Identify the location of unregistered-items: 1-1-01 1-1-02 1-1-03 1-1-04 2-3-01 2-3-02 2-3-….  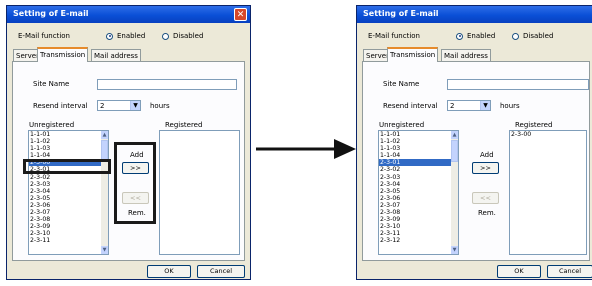
(418, 188).